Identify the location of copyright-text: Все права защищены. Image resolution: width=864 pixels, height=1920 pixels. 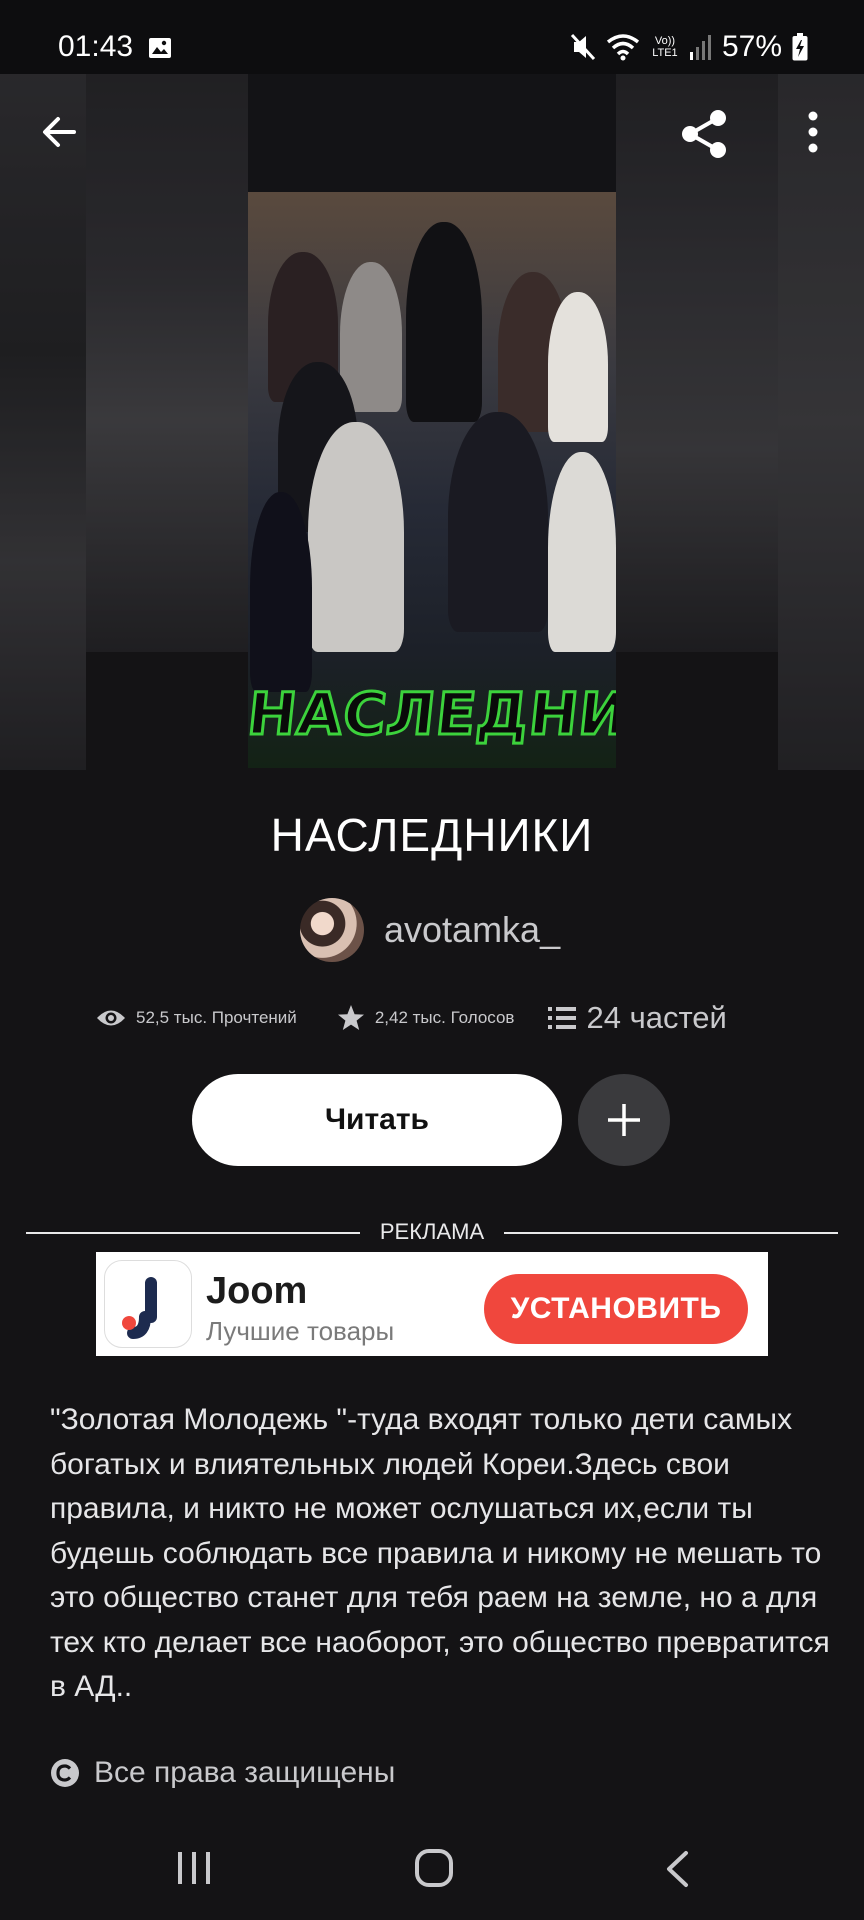
(245, 1772).